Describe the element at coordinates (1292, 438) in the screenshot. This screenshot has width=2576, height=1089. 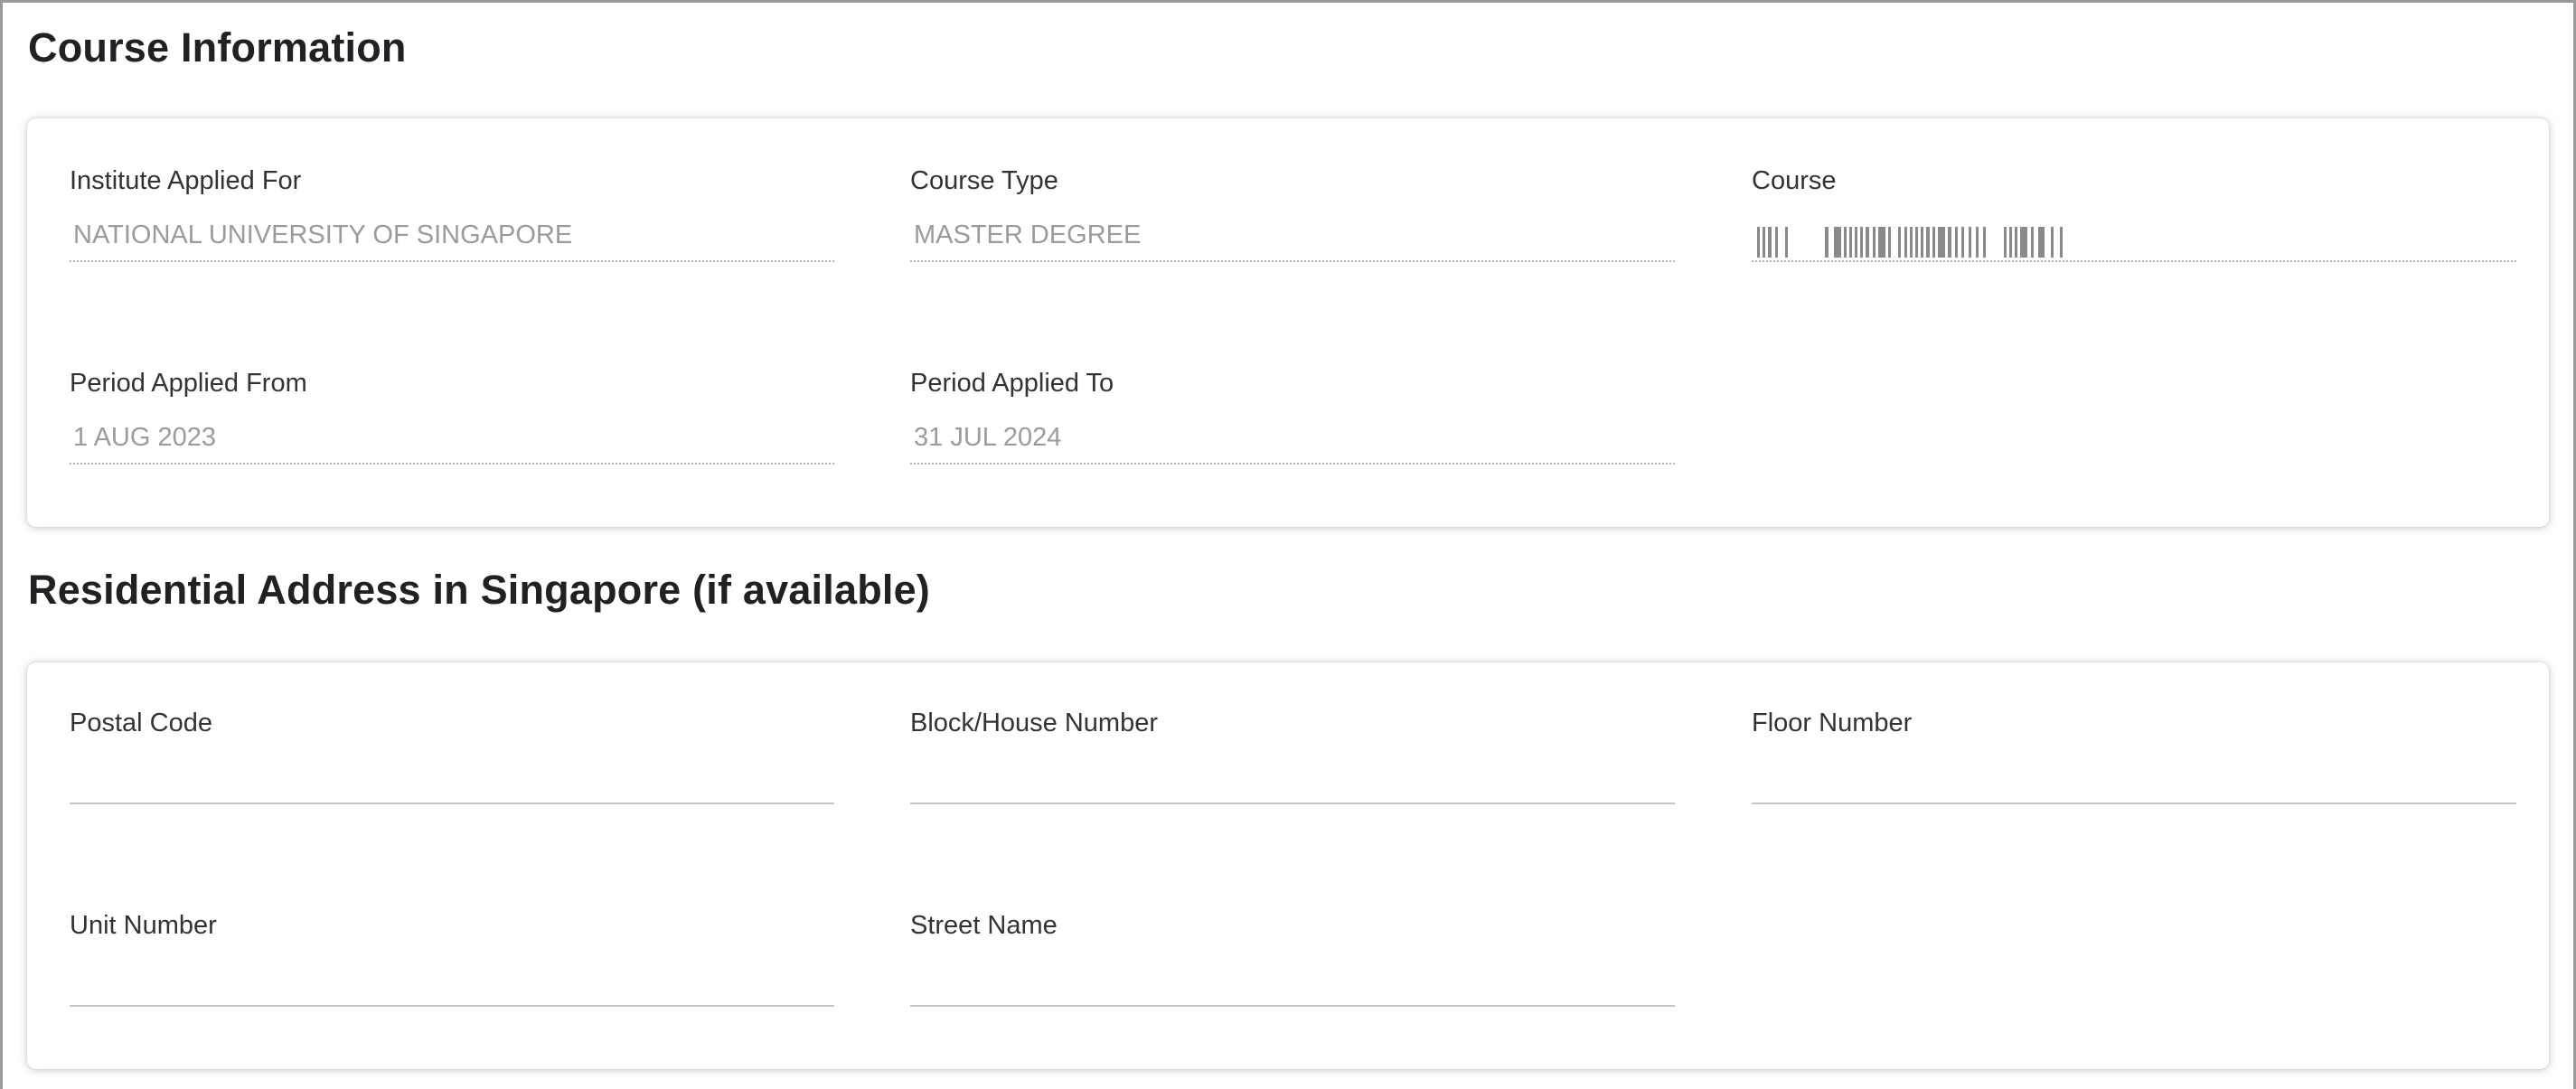
I see `period-to-input` at that location.